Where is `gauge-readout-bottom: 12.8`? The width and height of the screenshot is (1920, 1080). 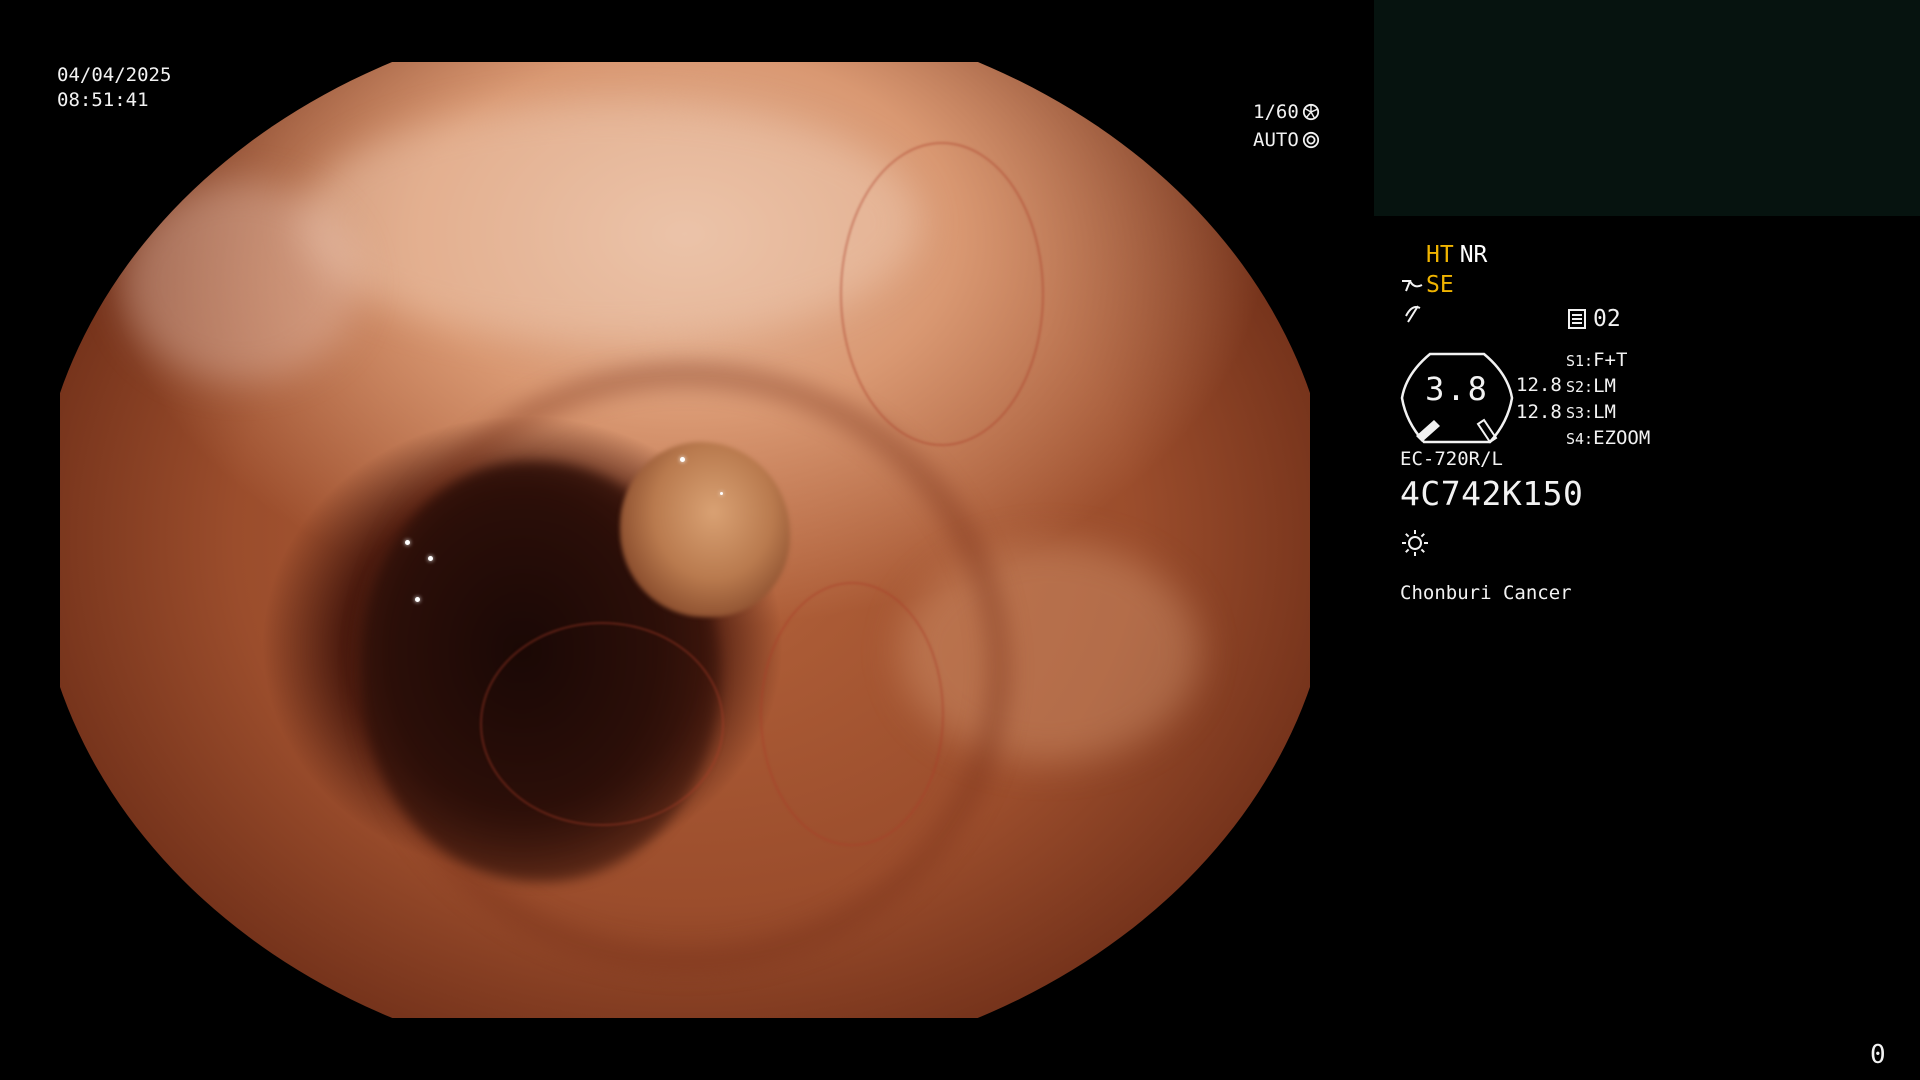 gauge-readout-bottom: 12.8 is located at coordinates (1539, 412).